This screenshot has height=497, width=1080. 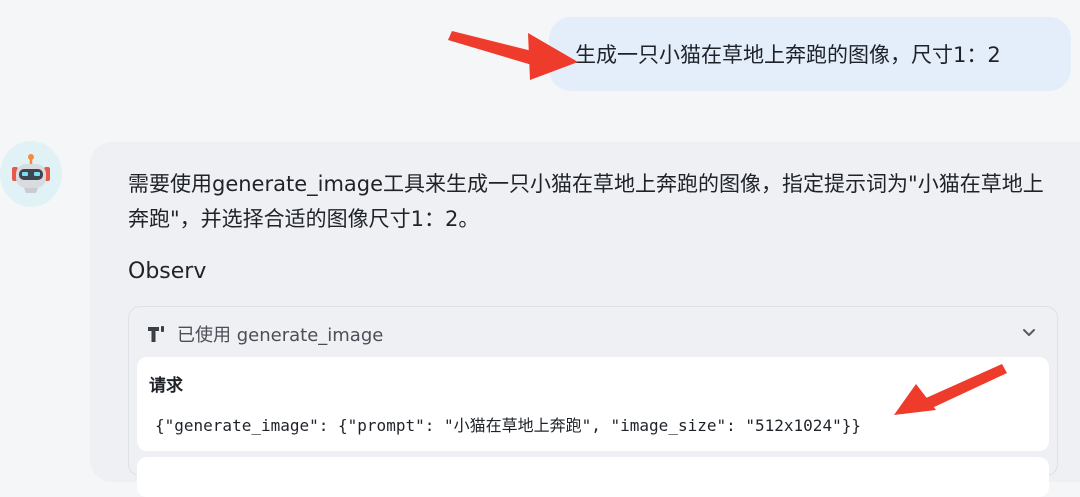 I want to click on tool-call-header: 已使用 generate_image, so click(x=264, y=334).